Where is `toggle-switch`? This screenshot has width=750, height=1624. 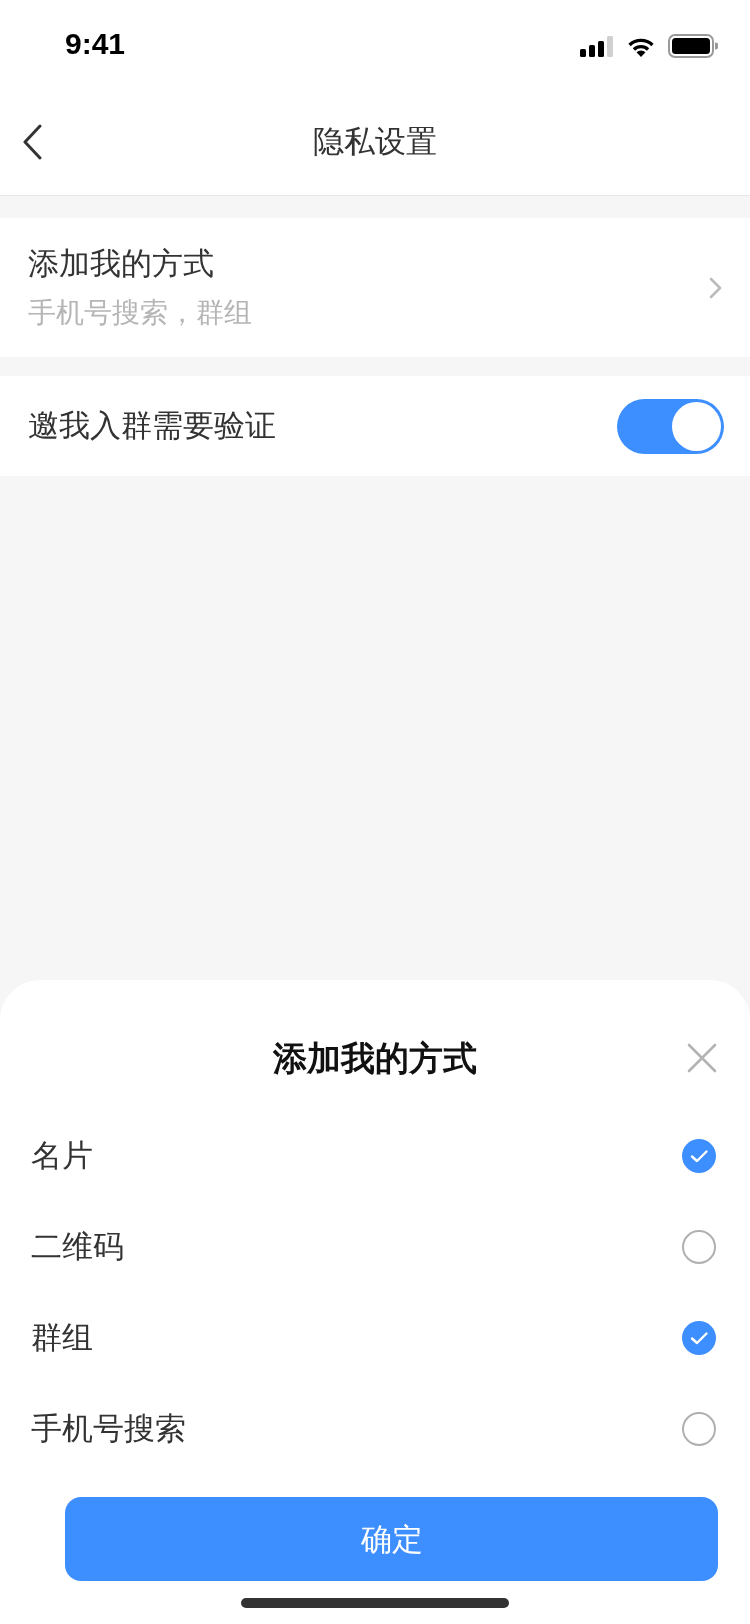
toggle-switch is located at coordinates (670, 426).